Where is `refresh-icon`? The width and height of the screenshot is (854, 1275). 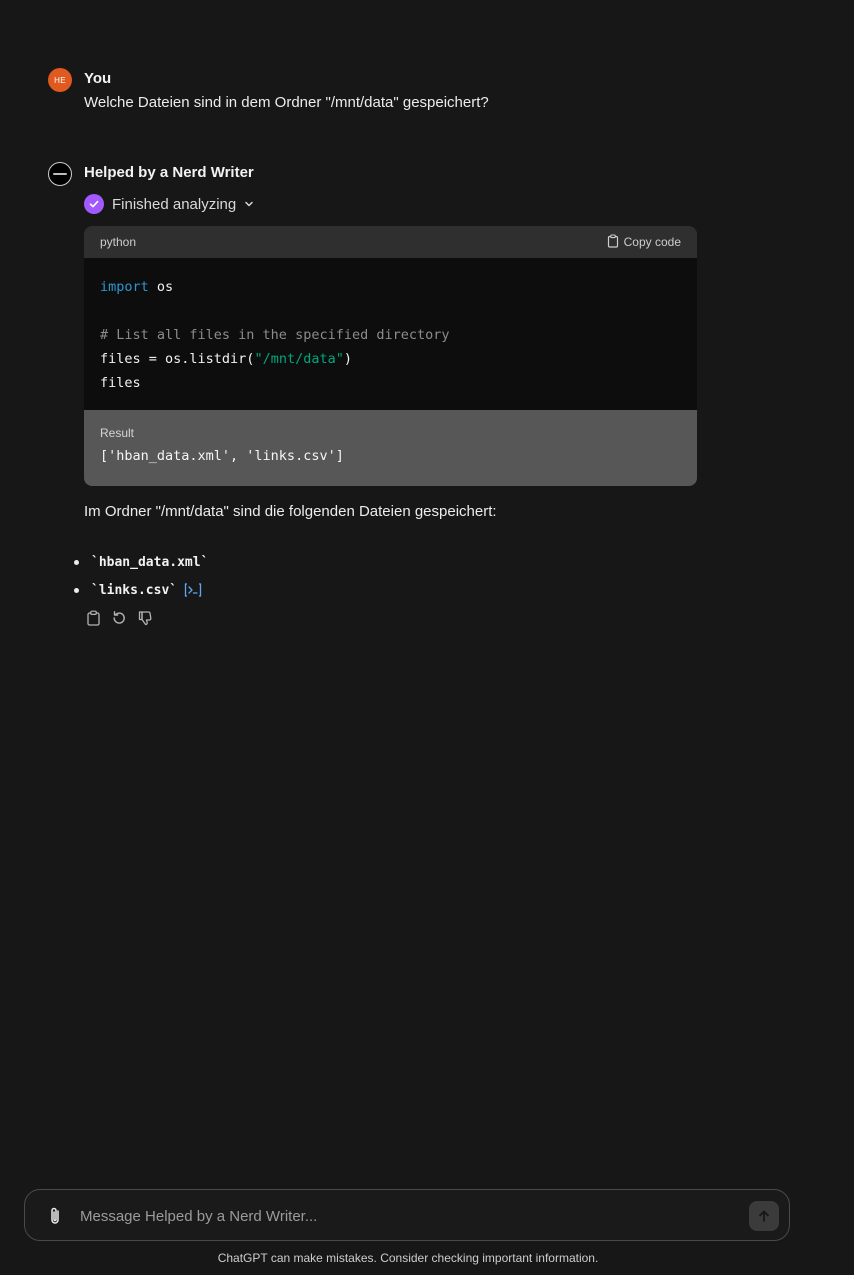
refresh-icon is located at coordinates (119, 617).